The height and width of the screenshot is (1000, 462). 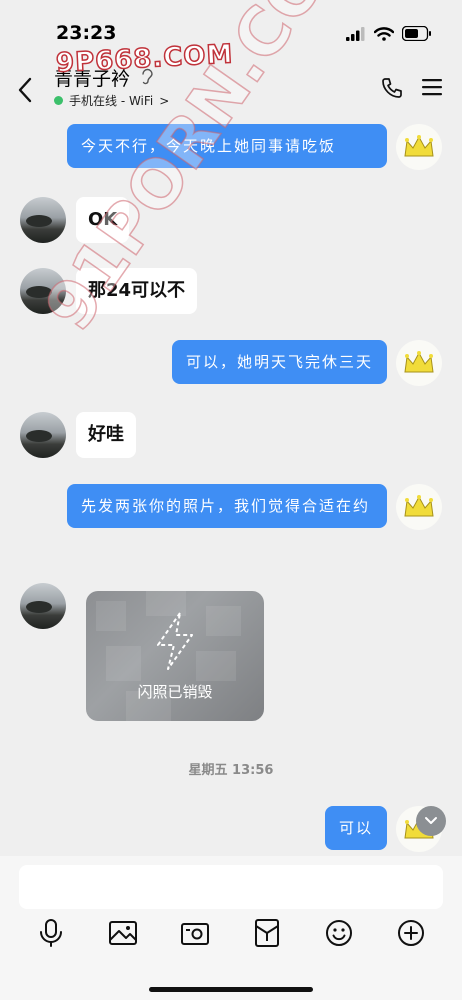 I want to click on phone-icon, so click(x=392, y=88).